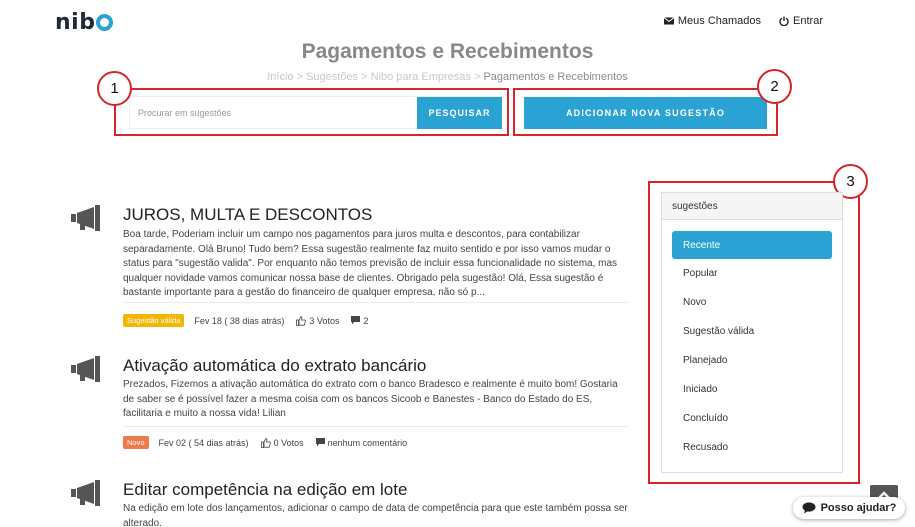 Image resolution: width=915 pixels, height=527 pixels. I want to click on suggestion-title: Editar competência na edição em lote, so click(265, 490).